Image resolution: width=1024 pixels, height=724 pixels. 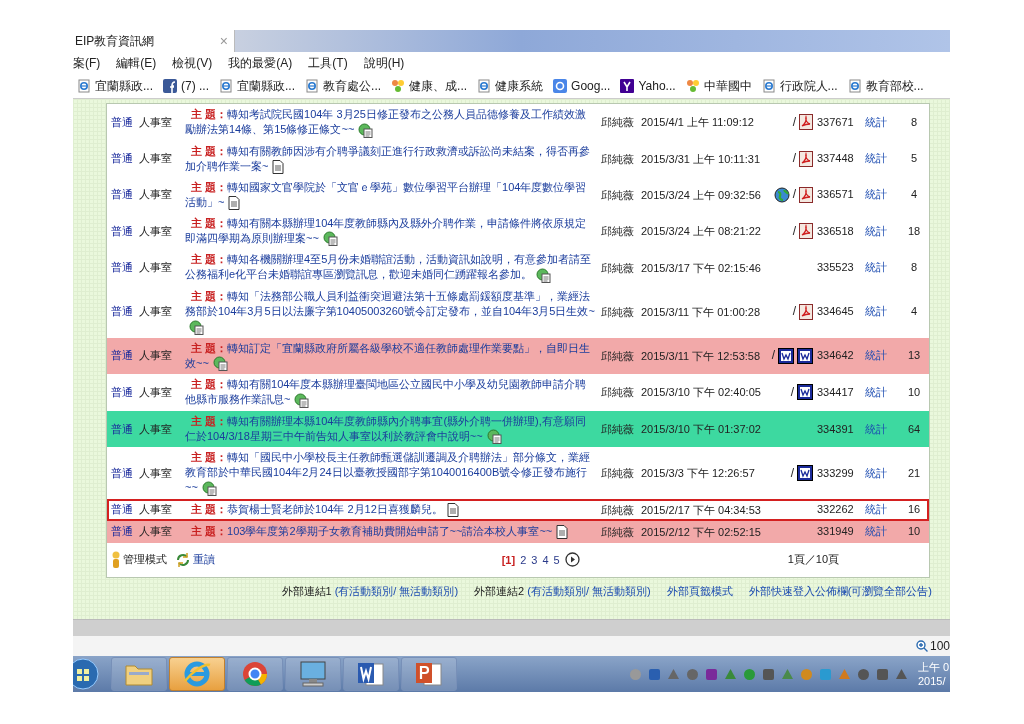 What do you see at coordinates (934, 681) in the screenshot?
I see `clock-text: 2015/` at bounding box center [934, 681].